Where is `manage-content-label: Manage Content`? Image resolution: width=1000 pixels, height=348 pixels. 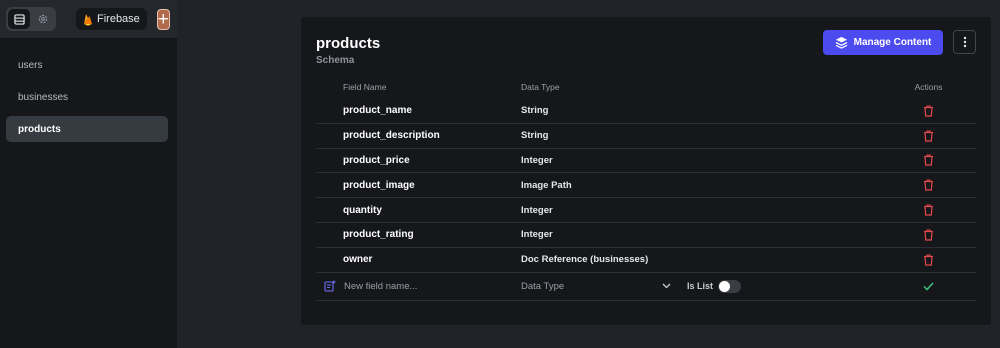
manage-content-label: Manage Content is located at coordinates (892, 42).